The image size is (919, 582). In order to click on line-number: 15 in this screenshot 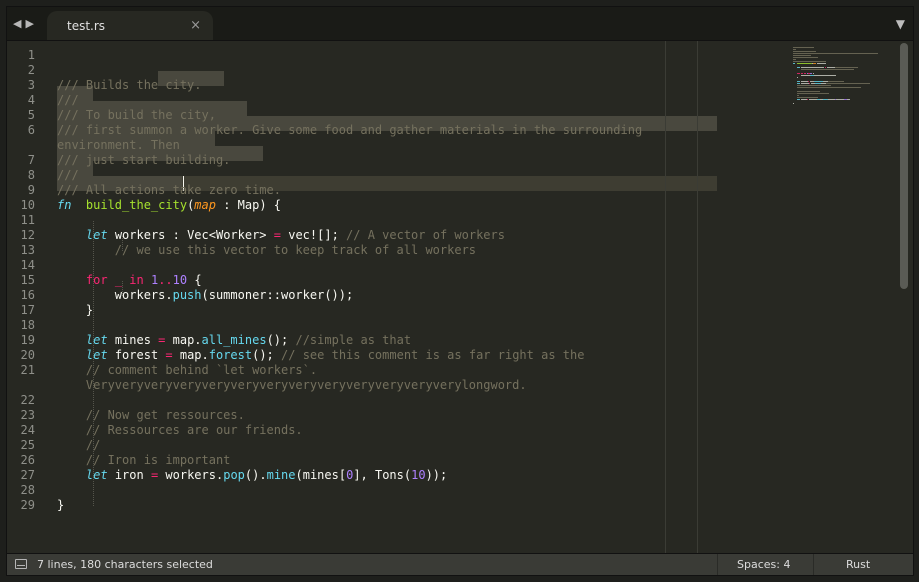, I will do `click(27, 280)`.